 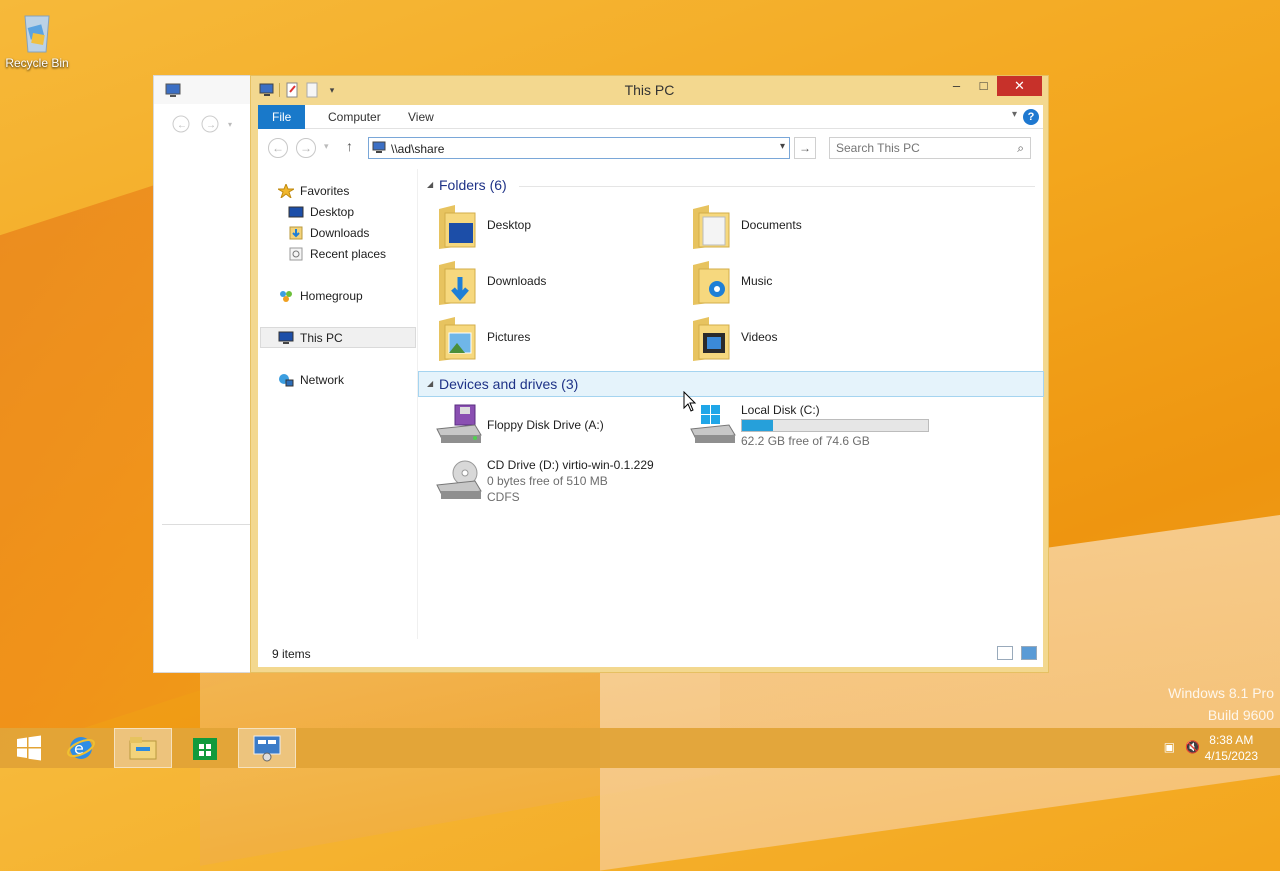 I want to click on drive-floppy: Floppy Disk Drive (A:), so click(x=519, y=425).